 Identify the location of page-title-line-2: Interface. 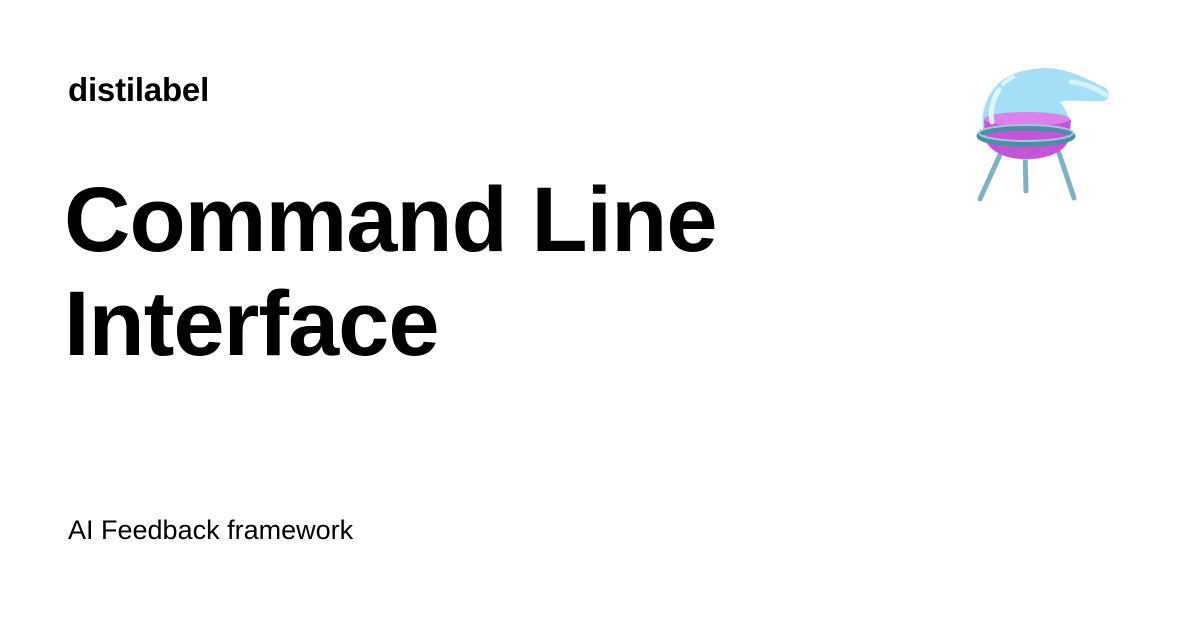
(252, 324).